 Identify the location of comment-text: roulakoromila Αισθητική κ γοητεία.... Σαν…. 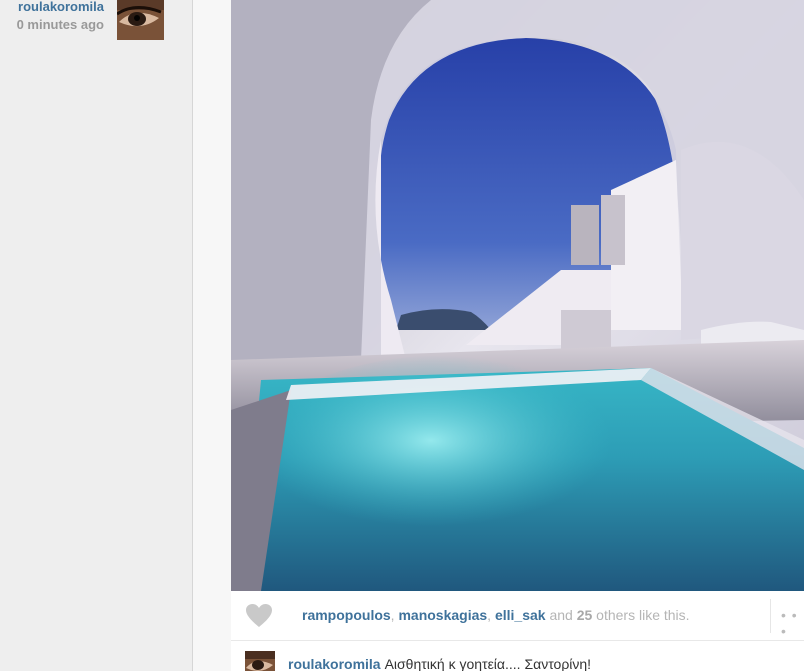
(439, 663).